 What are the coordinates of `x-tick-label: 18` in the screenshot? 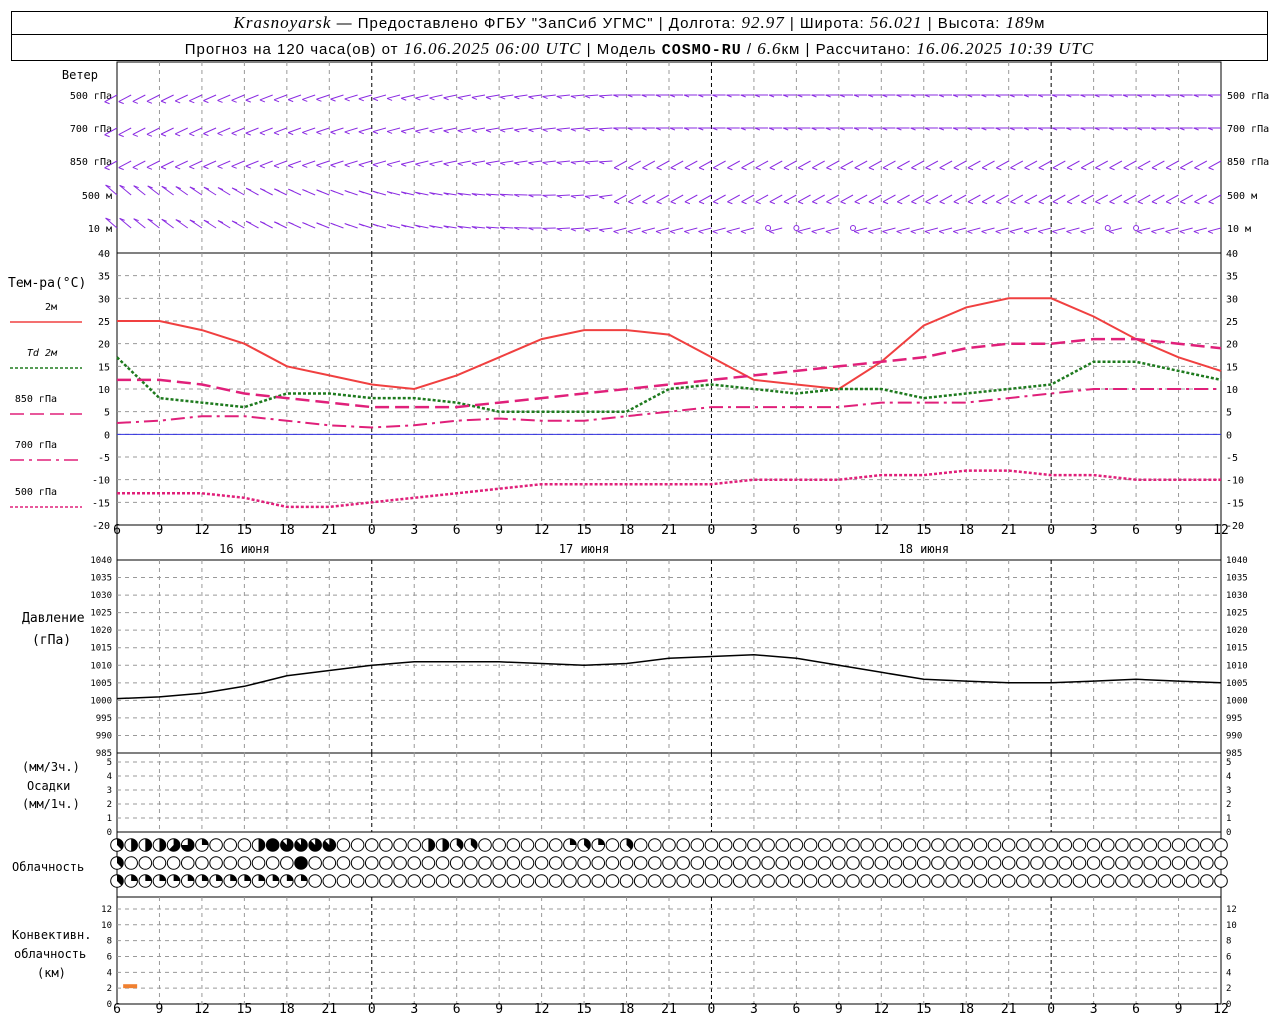 It's located at (627, 1009).